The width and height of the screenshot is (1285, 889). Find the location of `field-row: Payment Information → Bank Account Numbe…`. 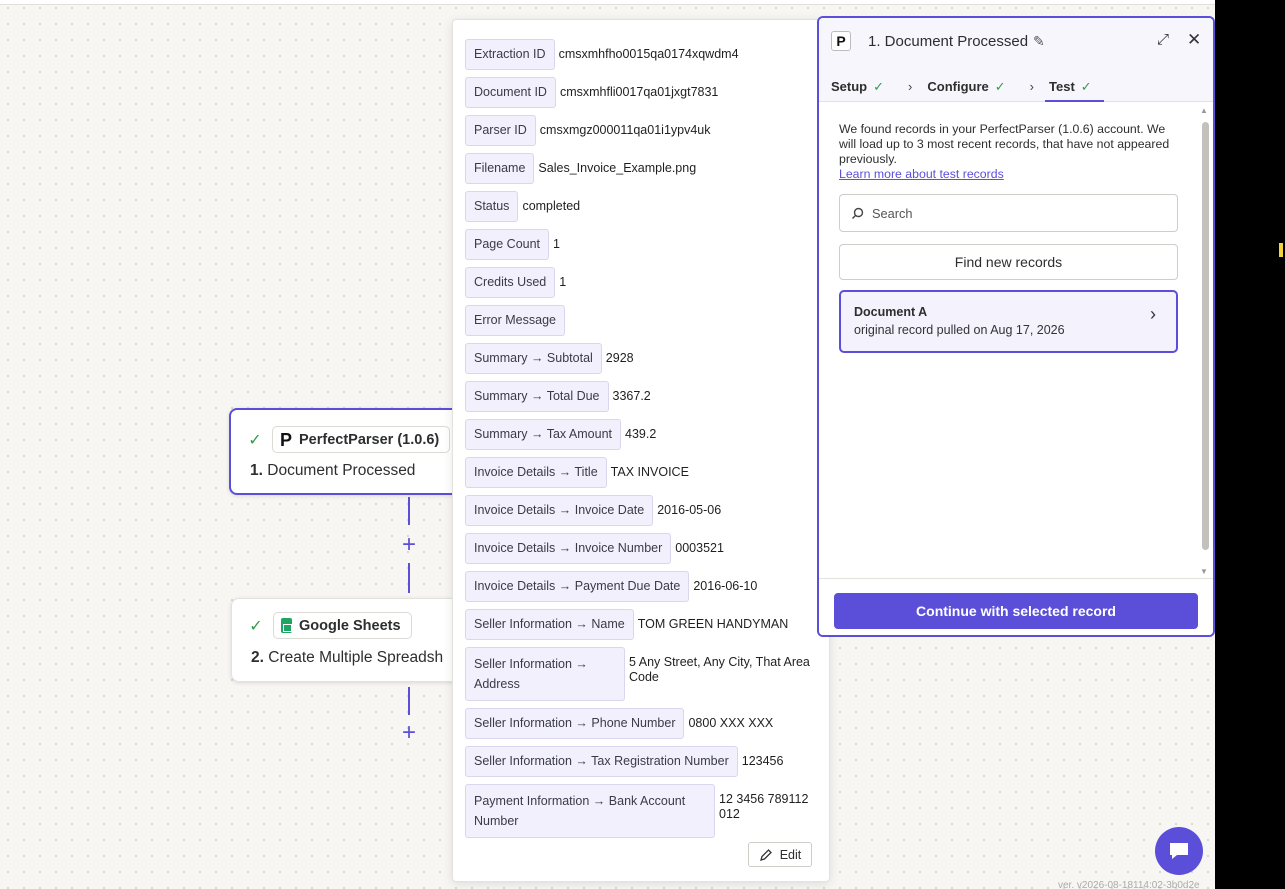

field-row: Payment Information → Bank Account Numbe… is located at coordinates (640, 811).